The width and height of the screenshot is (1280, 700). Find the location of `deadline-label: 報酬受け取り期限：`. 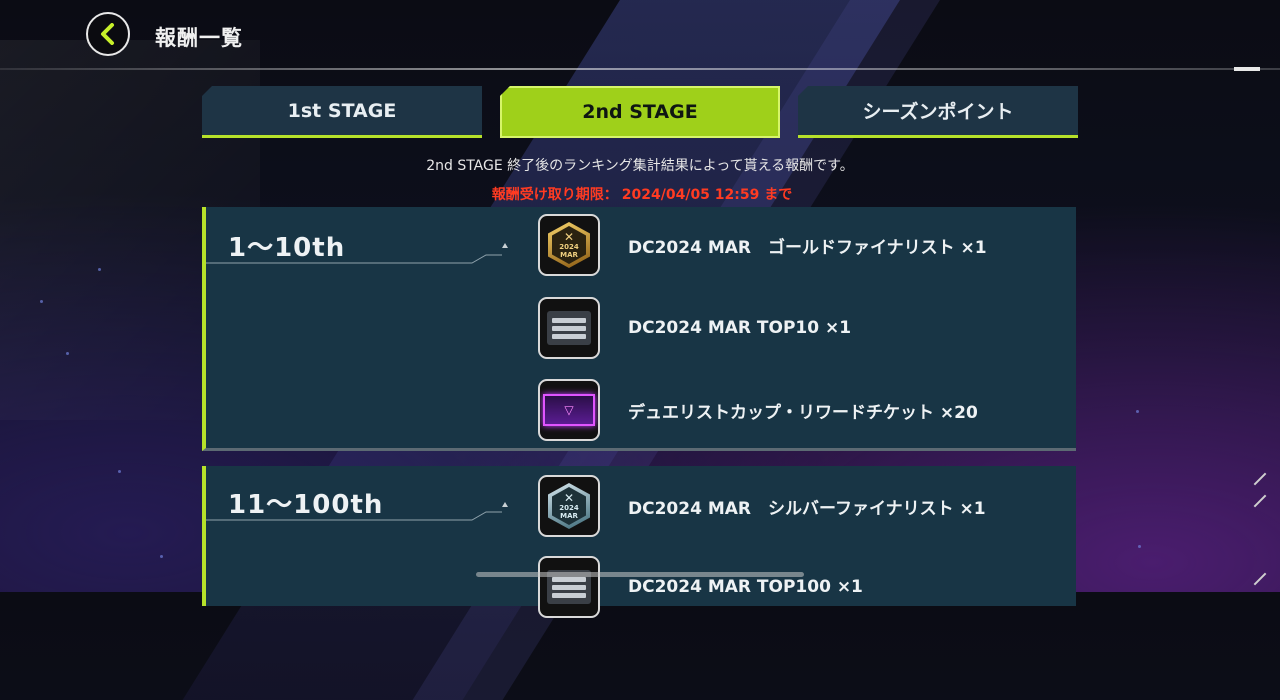

deadline-label: 報酬受け取り期限： is located at coordinates (554, 195).